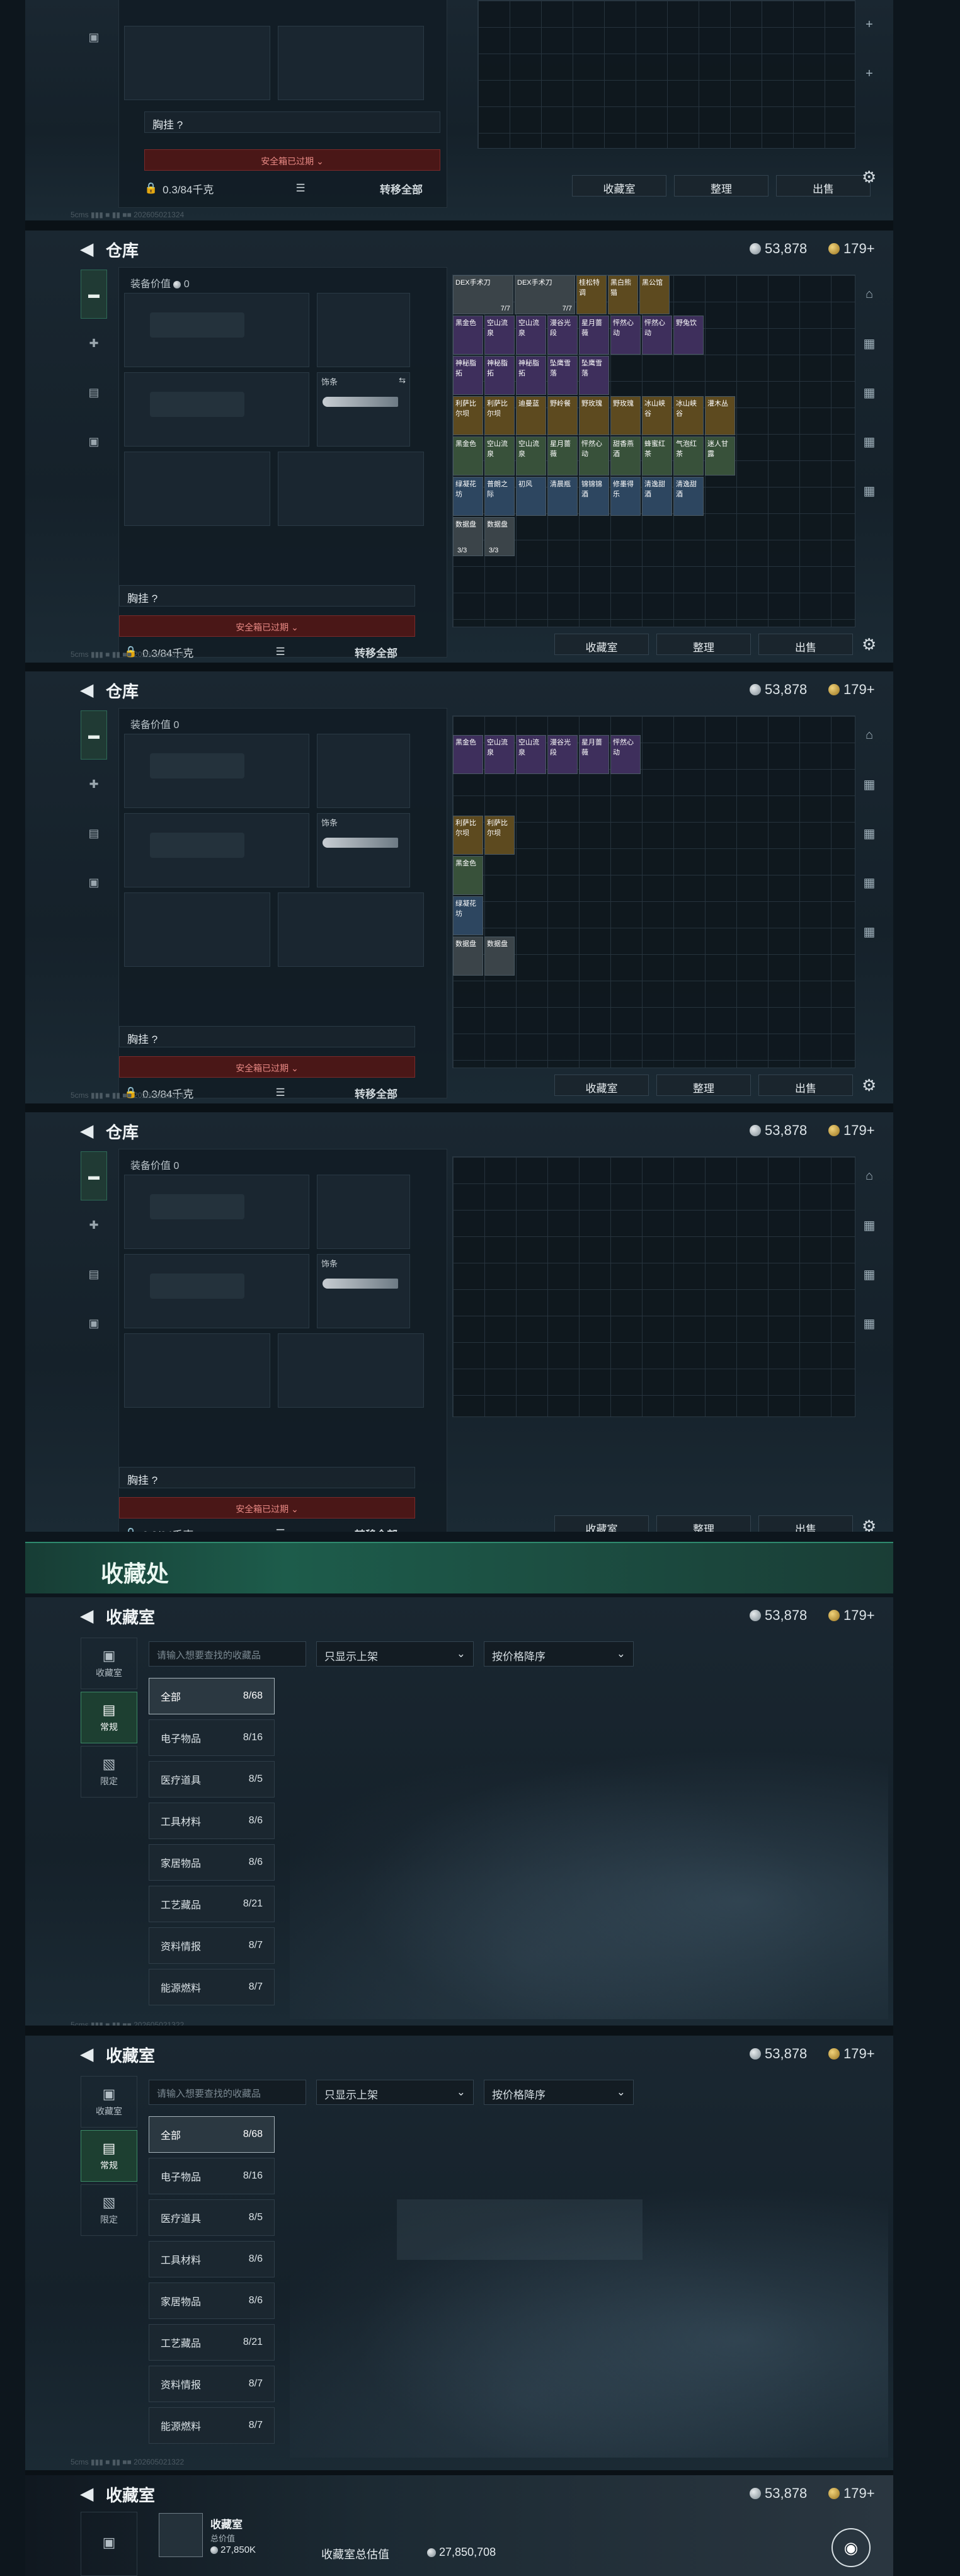  What do you see at coordinates (363, 850) in the screenshot?
I see `melee-slot: 饰条` at bounding box center [363, 850].